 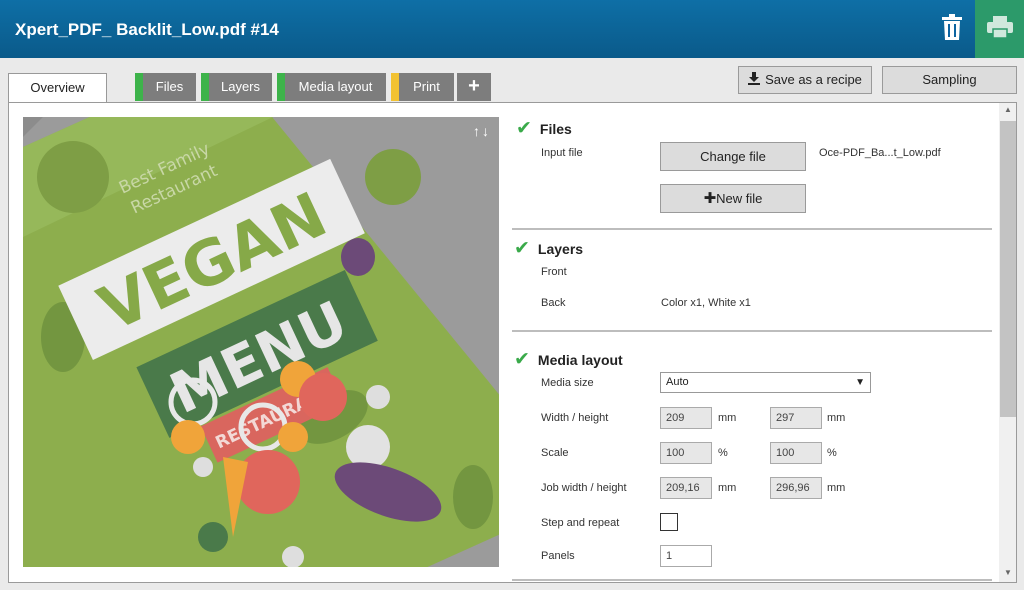 I want to click on media-layout-title: Media layout, so click(x=580, y=359).